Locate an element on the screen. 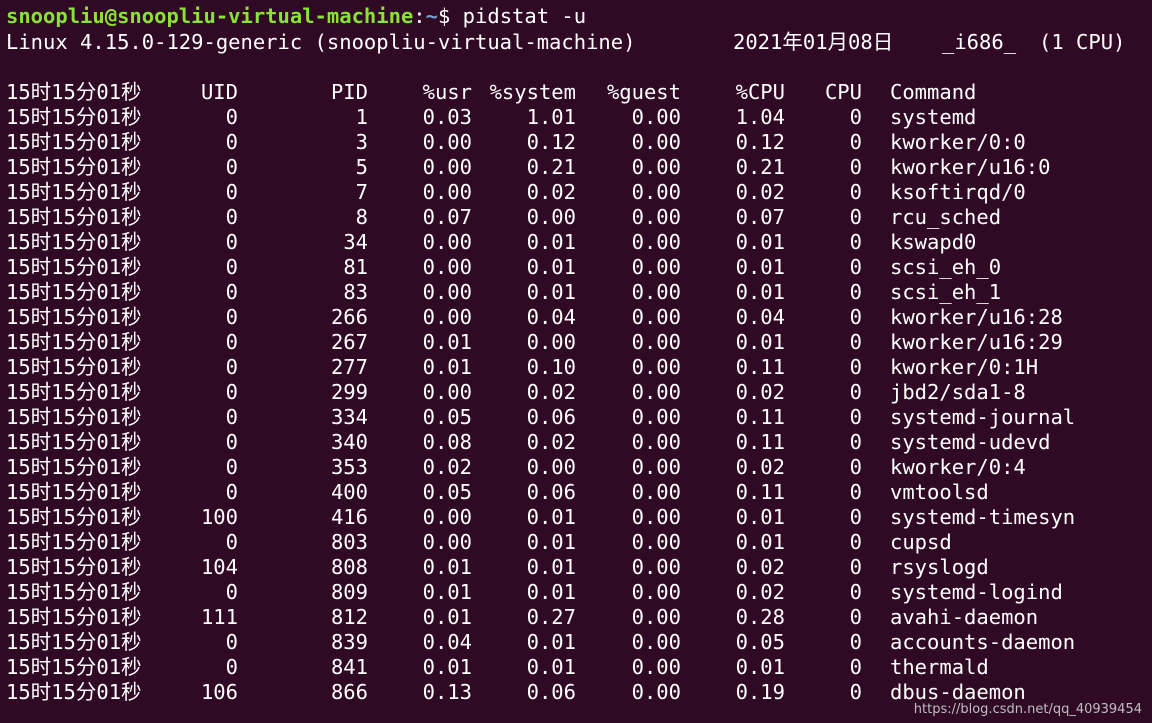 The width and height of the screenshot is (1152, 723). pid-cell: 81 is located at coordinates (355, 267).